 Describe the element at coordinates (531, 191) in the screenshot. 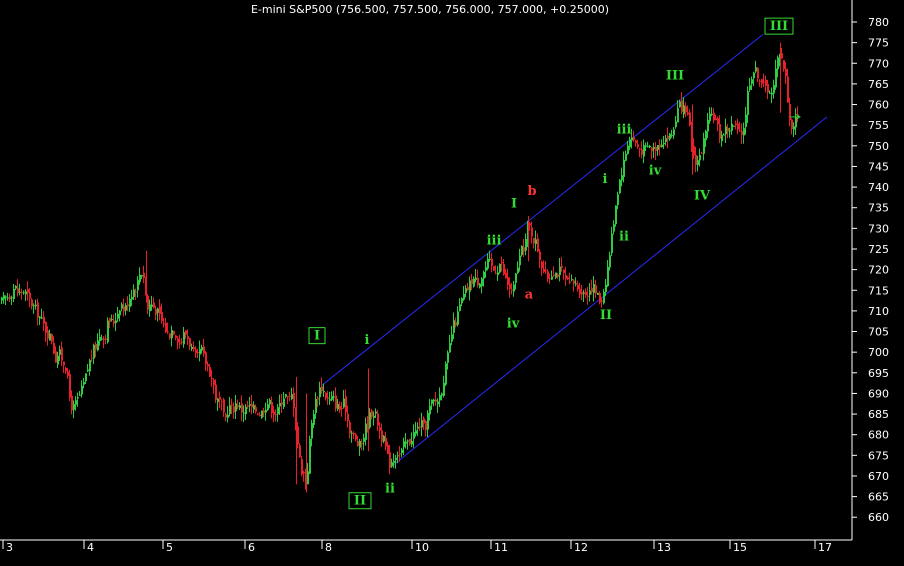

I see `wave-label: b` at that location.